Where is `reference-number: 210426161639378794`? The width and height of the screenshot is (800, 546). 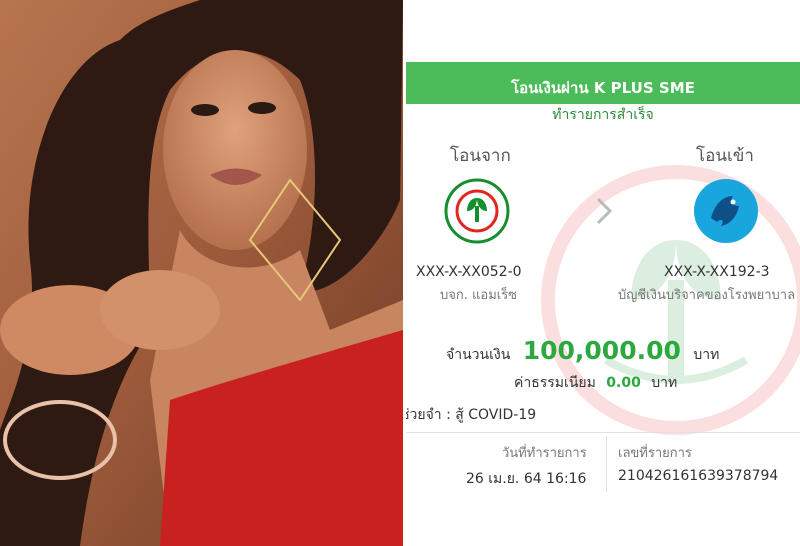 reference-number: 210426161639378794 is located at coordinates (698, 476).